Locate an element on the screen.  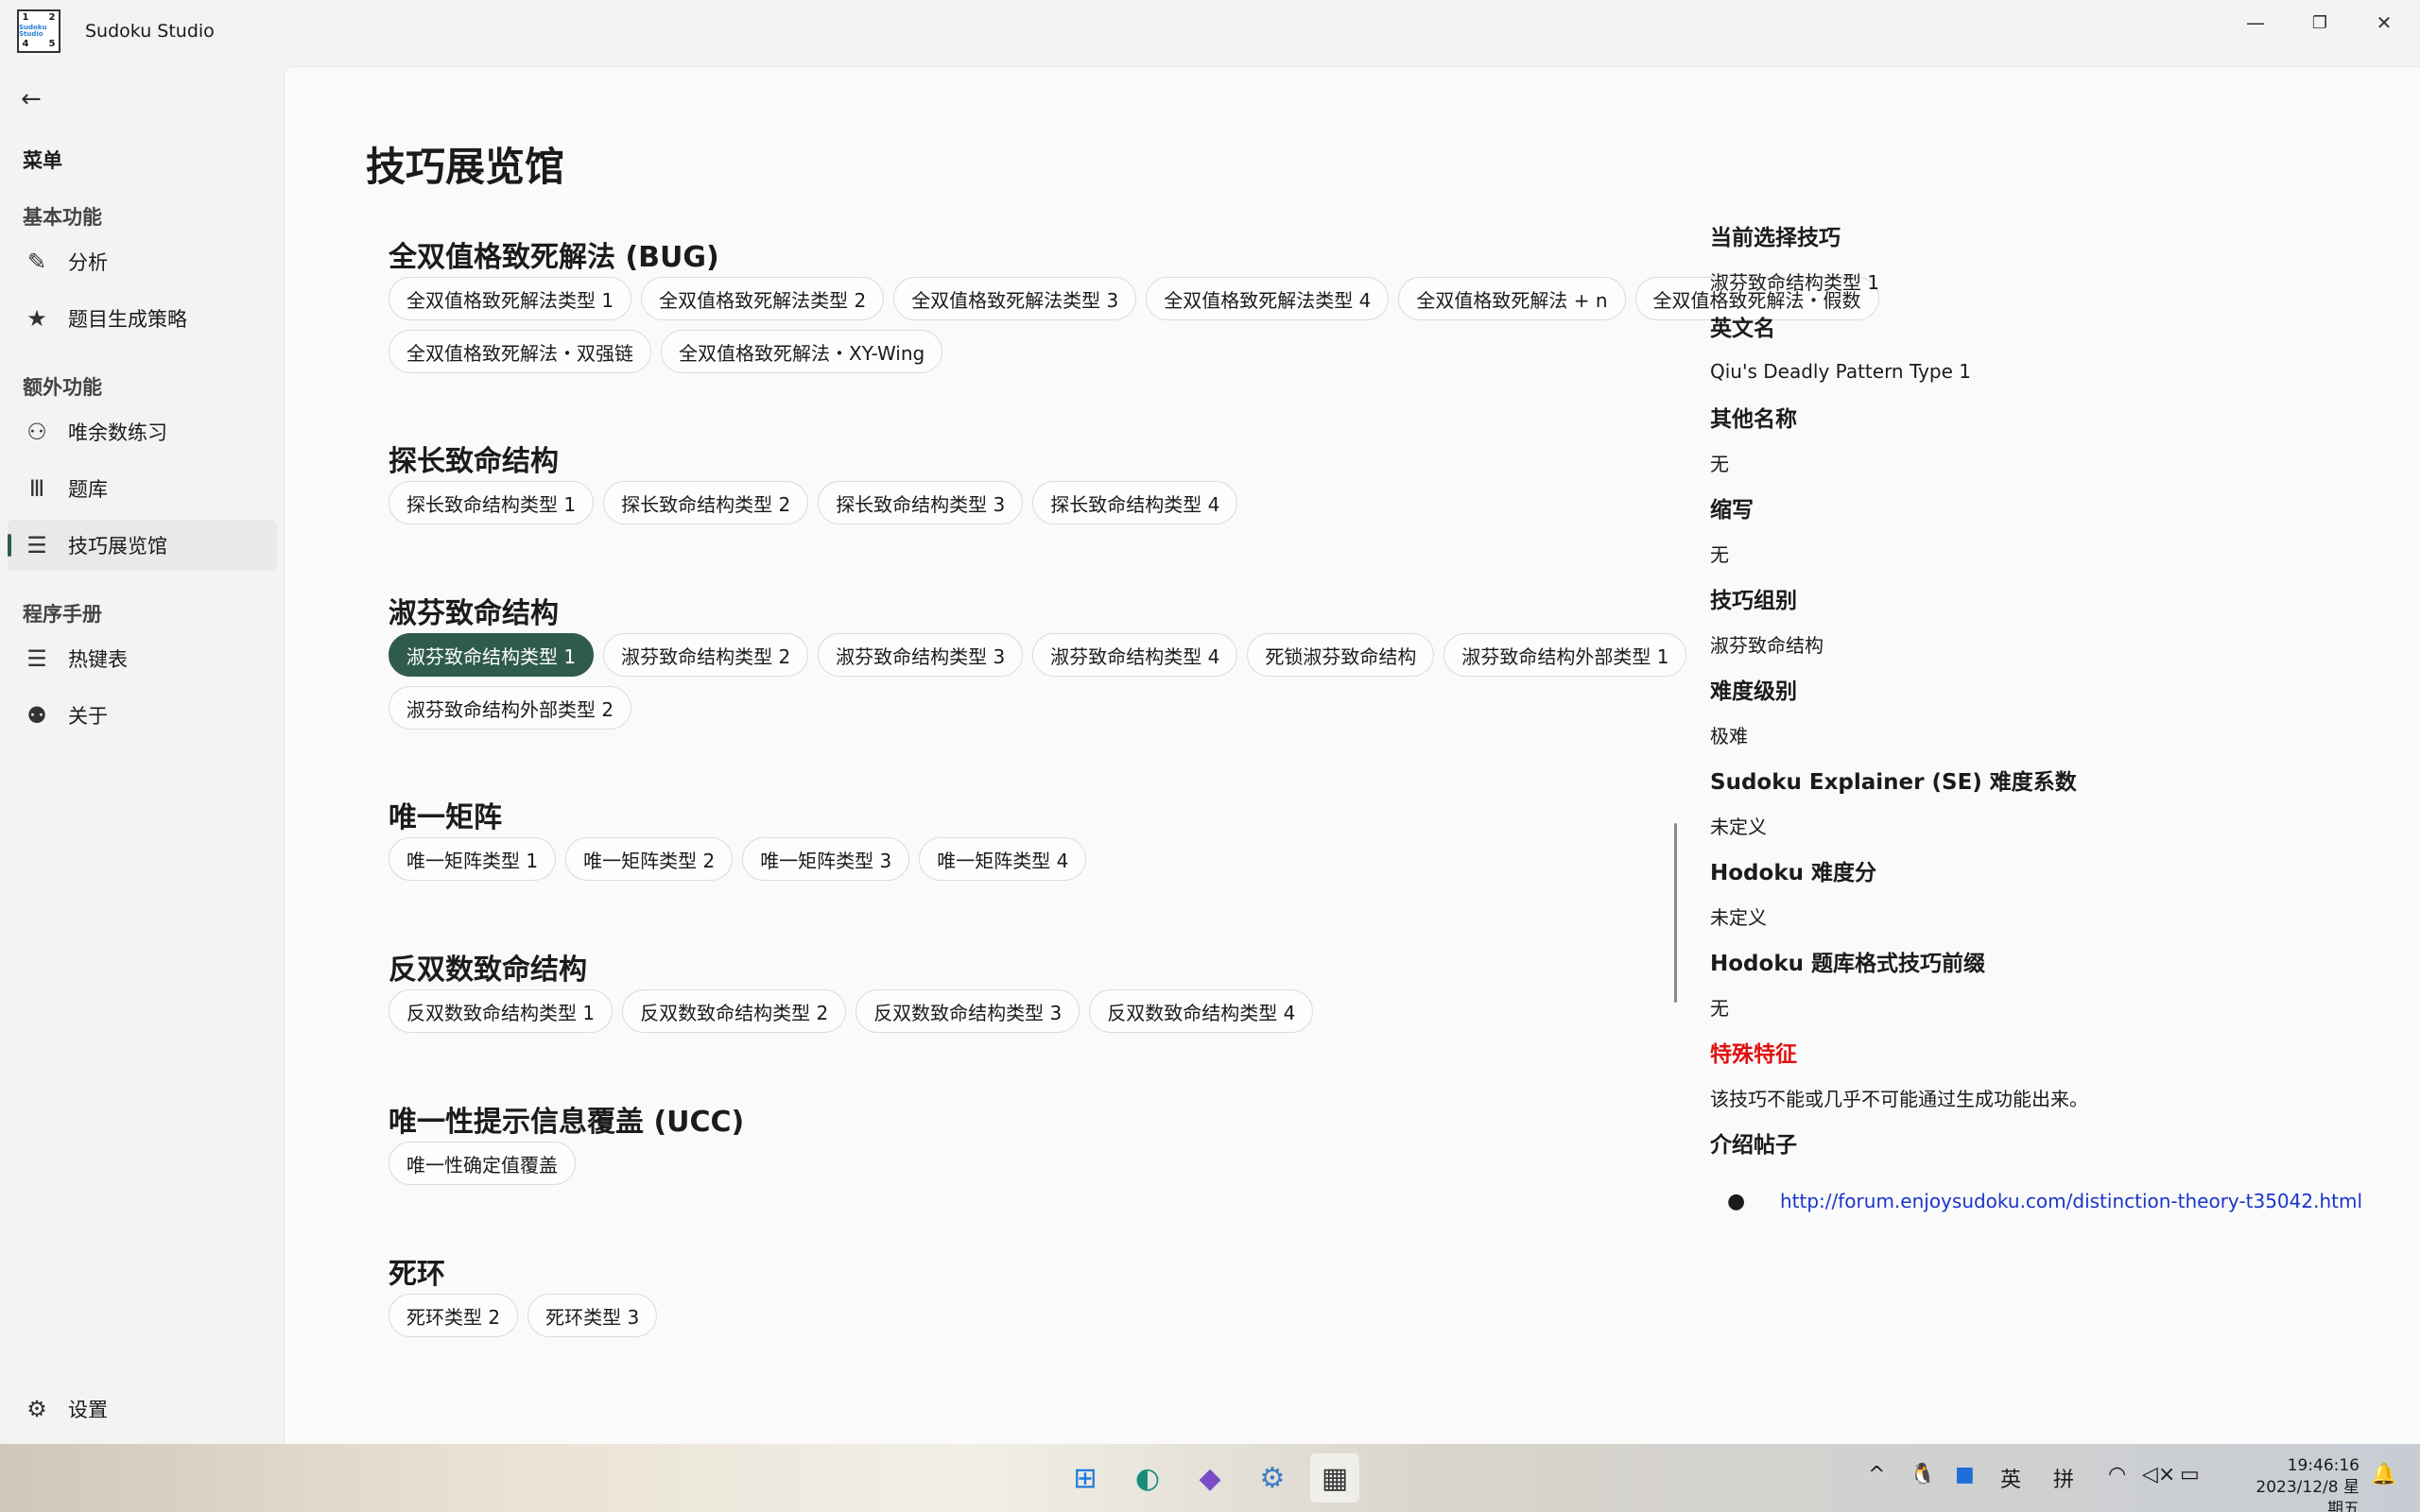
technique-chip: 探长致命结构类型 3 is located at coordinates (921, 502).